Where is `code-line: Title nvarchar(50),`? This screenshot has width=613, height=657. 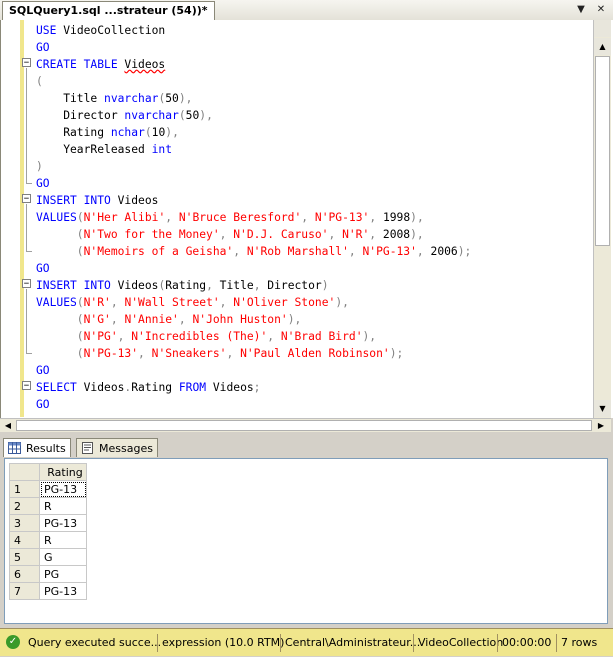 code-line: Title nvarchar(50), is located at coordinates (114, 98).